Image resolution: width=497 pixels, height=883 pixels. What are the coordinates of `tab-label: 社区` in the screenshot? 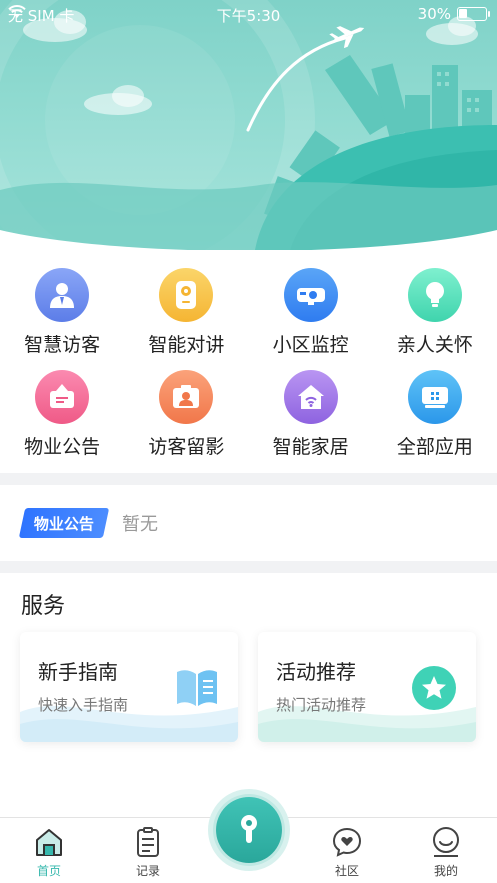 It's located at (346, 871).